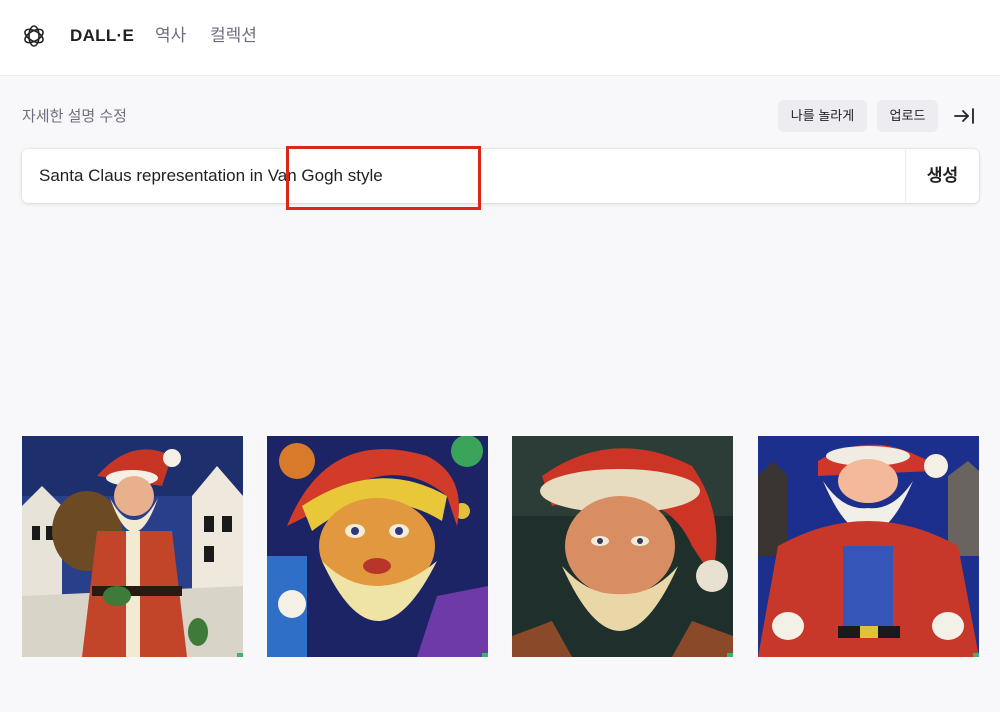 This screenshot has width=1000, height=712. I want to click on openai-logo-icon, so click(34, 36).